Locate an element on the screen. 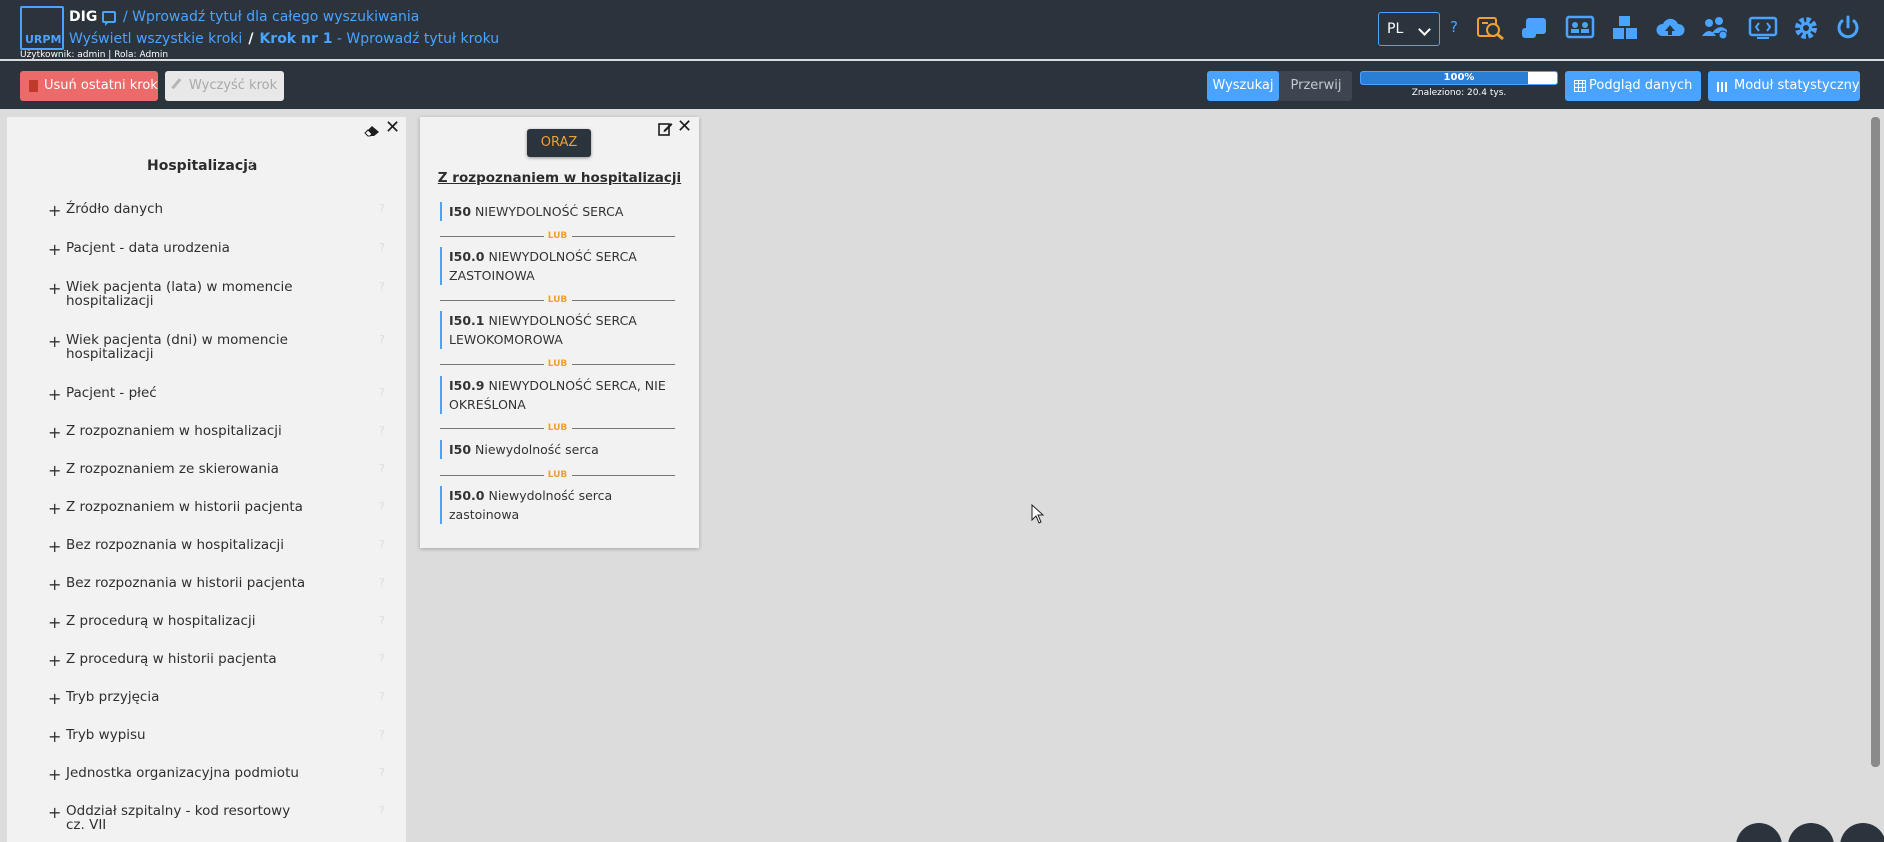  power-icon is located at coordinates (1848, 28).